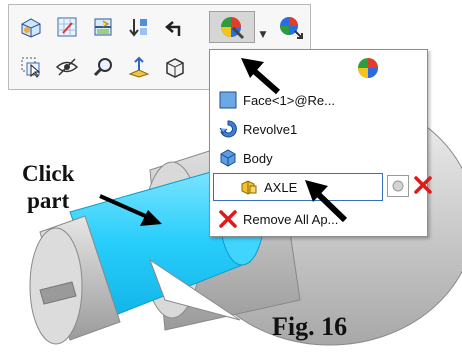 This screenshot has width=462, height=363. I want to click on callout-line-2: part, so click(48, 200).